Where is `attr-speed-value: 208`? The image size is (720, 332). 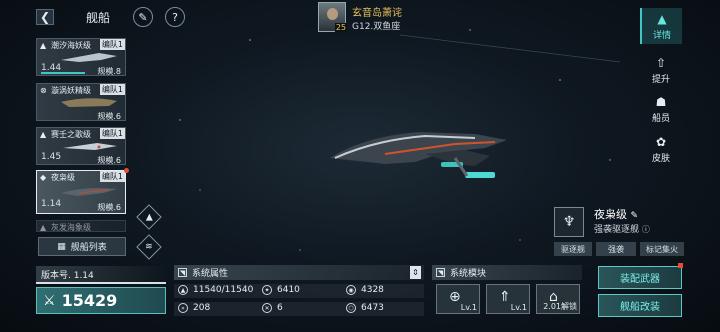
attr-speed-value: 208 is located at coordinates (202, 308).